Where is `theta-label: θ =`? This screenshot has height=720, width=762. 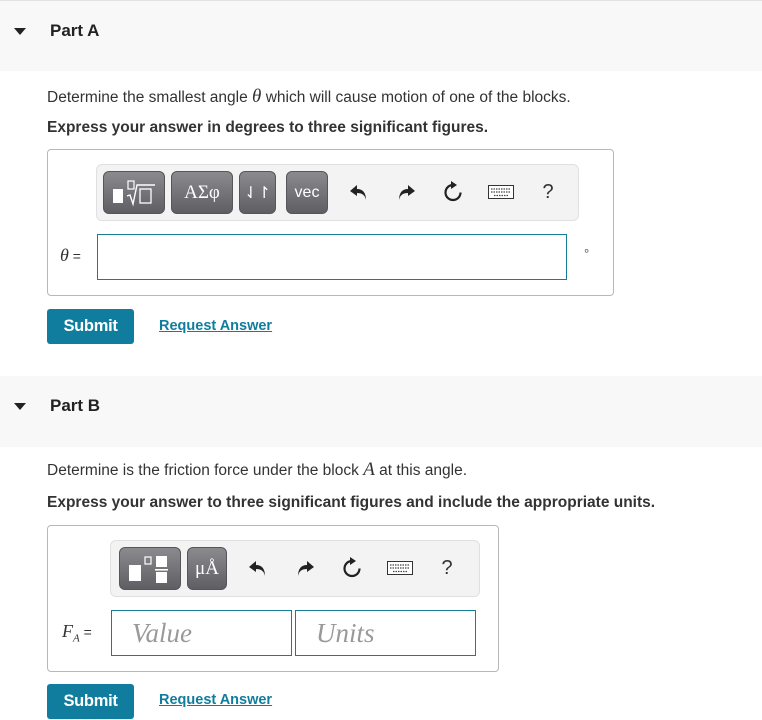
theta-label: θ = is located at coordinates (70, 255).